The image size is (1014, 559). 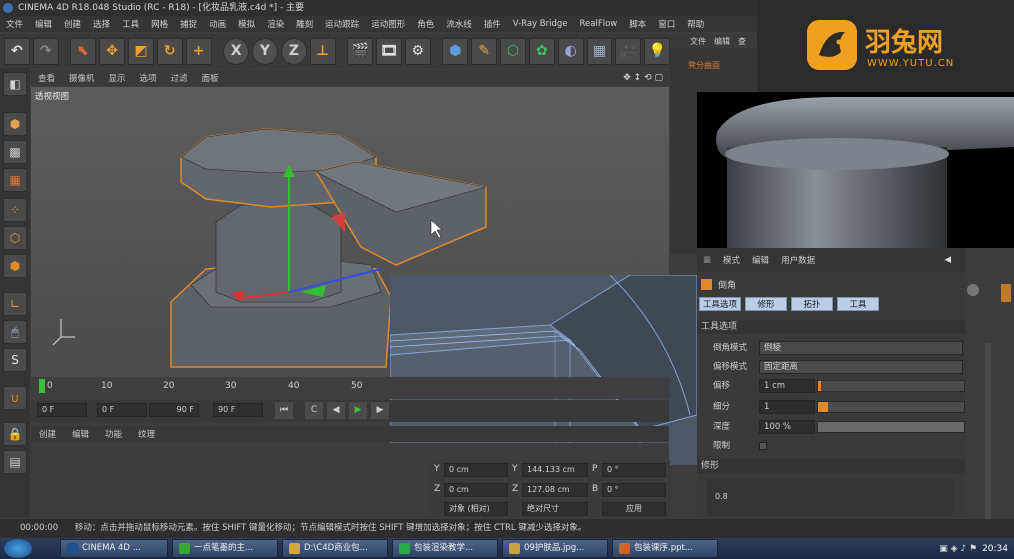 I want to click on menu-create: 创建, so click(x=72, y=24).